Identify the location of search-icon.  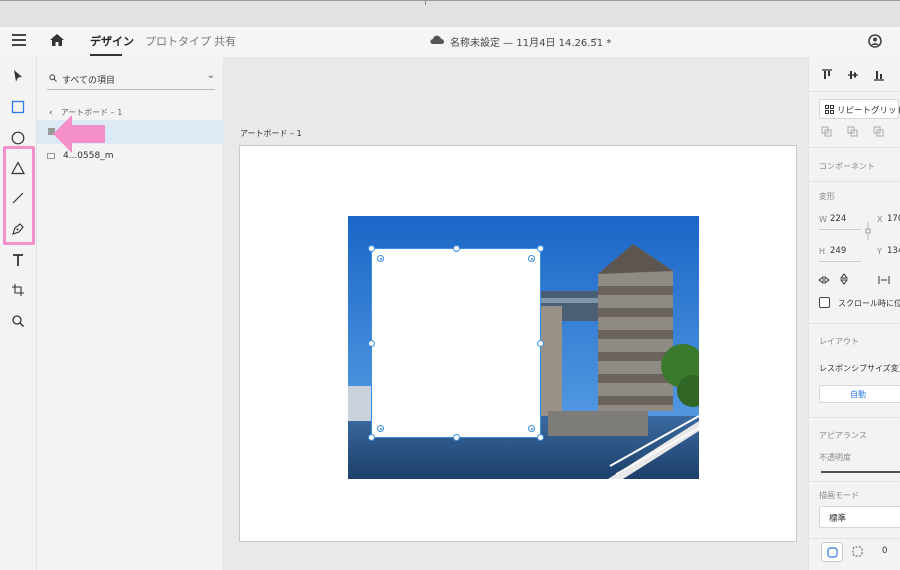
(53, 78).